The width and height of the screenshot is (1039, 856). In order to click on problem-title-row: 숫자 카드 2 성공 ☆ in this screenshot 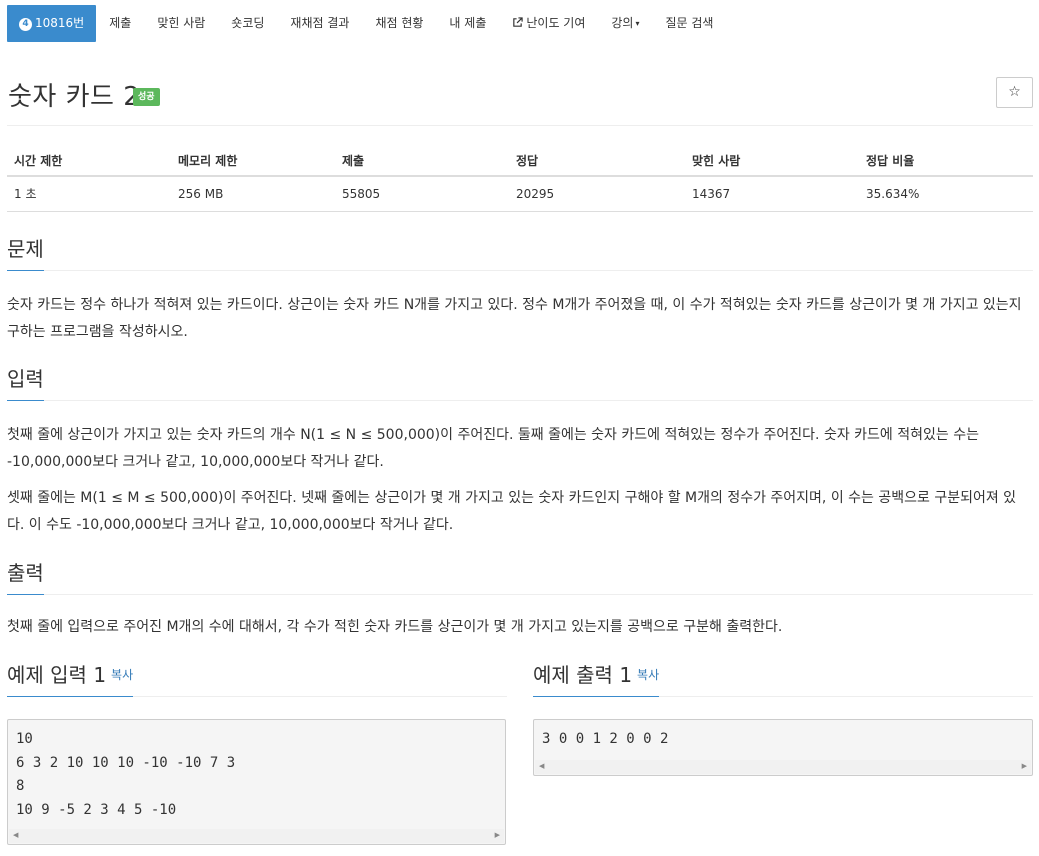, I will do `click(520, 98)`.